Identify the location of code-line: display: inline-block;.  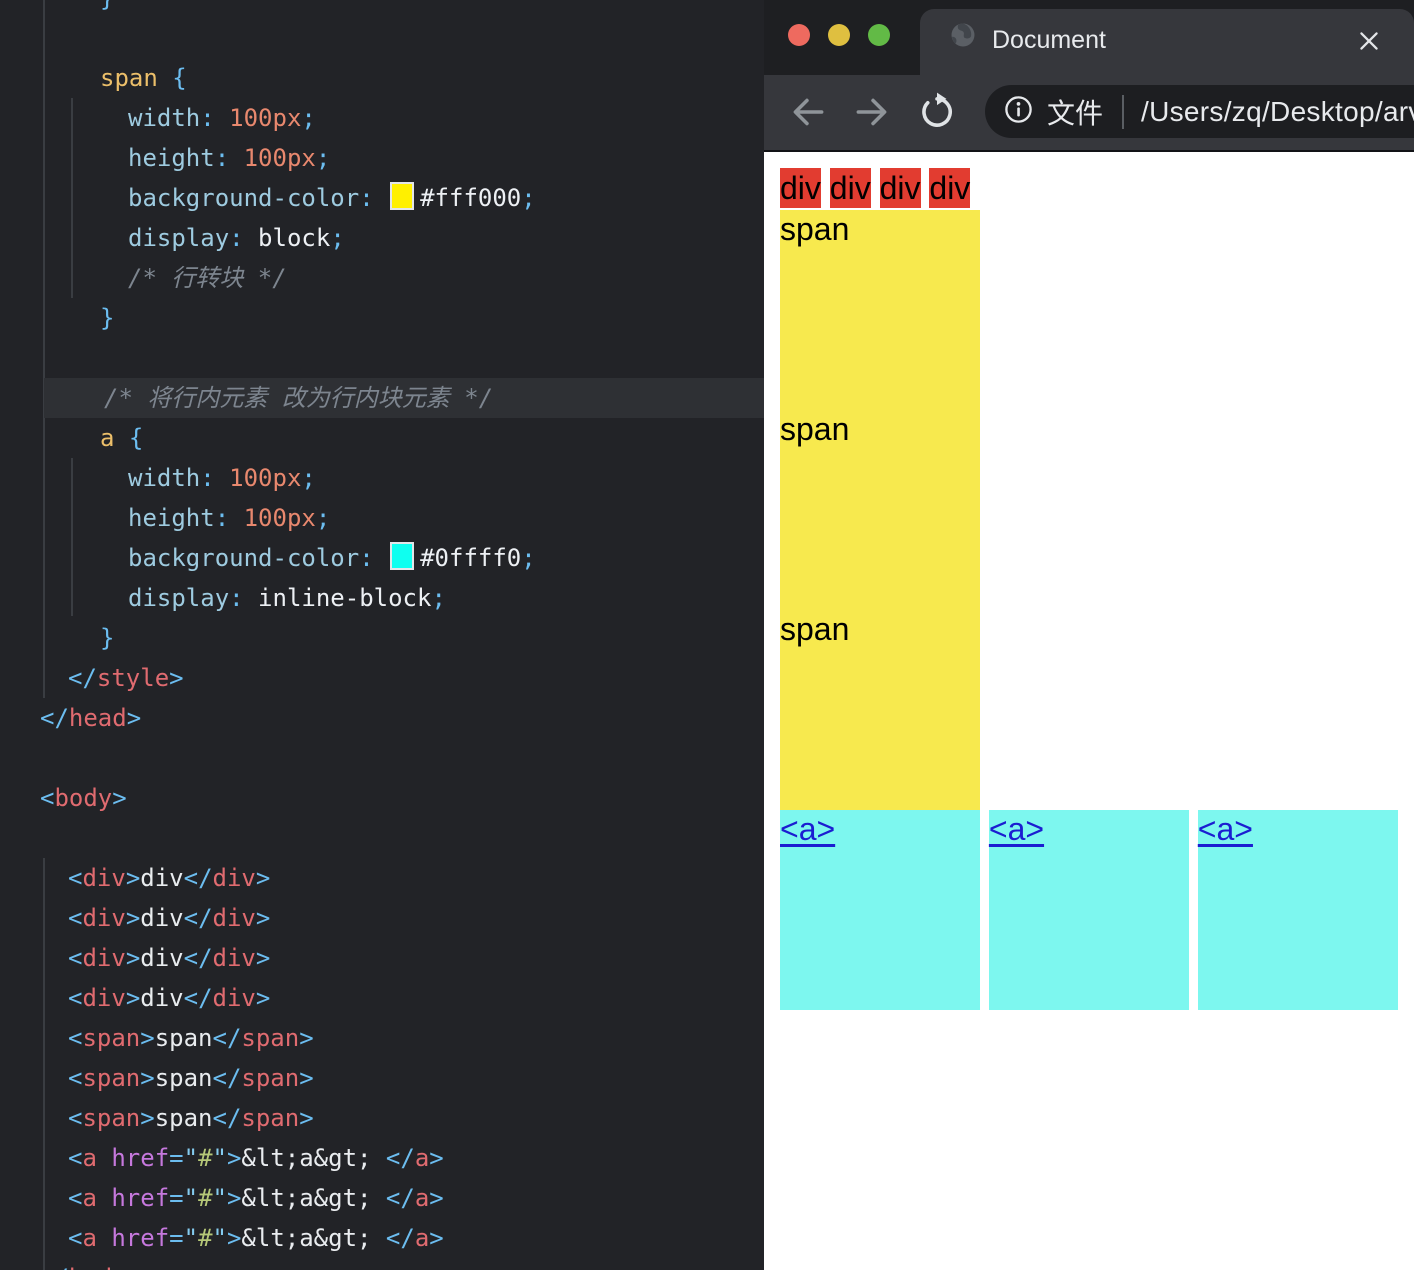
(287, 598).